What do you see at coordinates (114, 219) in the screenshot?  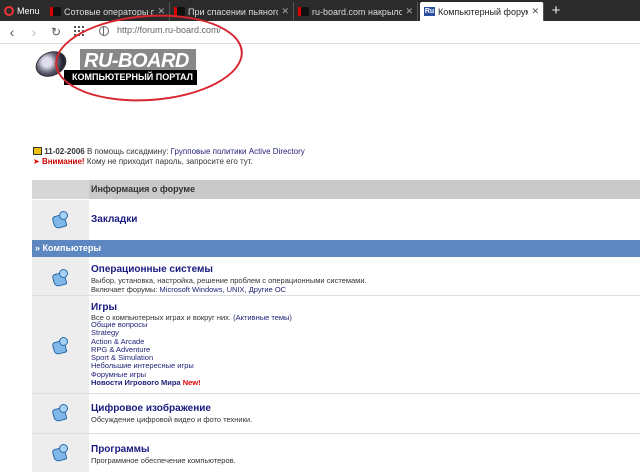 I see `bookmarks-link: Закладки` at bounding box center [114, 219].